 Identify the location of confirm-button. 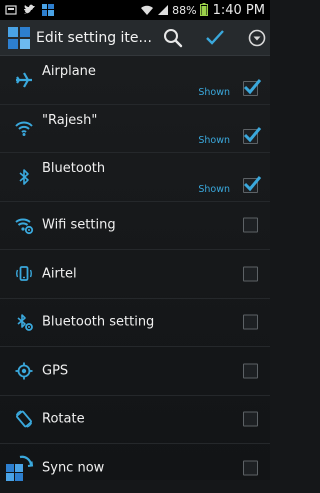
(215, 38).